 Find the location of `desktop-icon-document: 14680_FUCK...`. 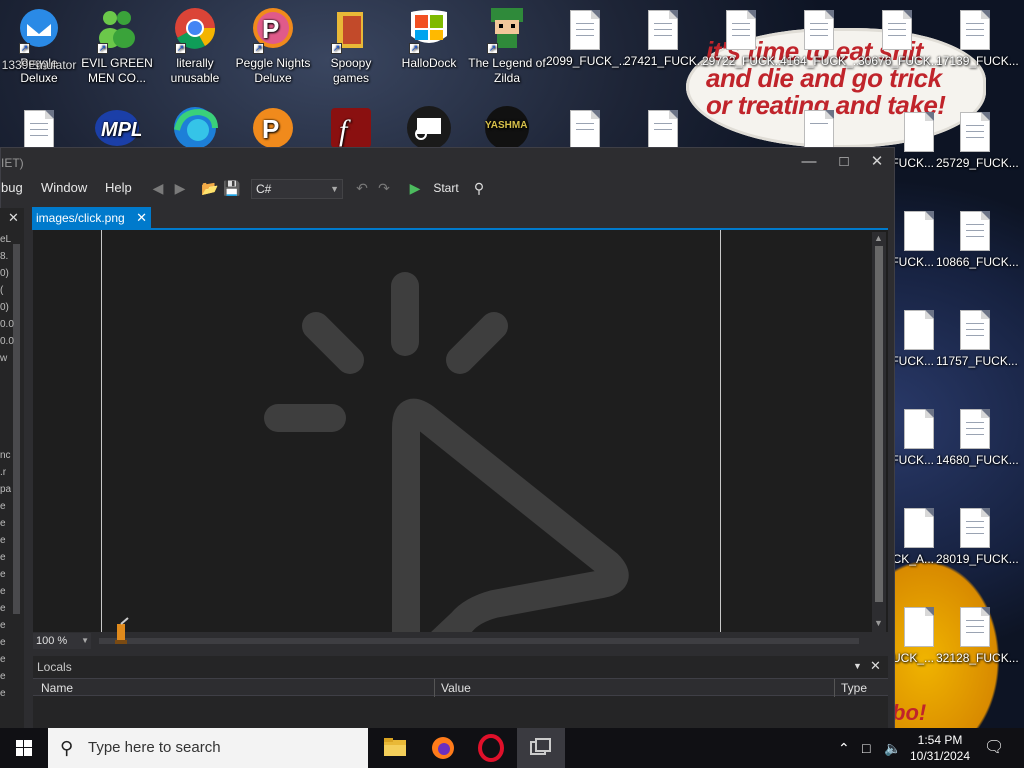

desktop-icon-document: 14680_FUCK... is located at coordinates (977, 436).